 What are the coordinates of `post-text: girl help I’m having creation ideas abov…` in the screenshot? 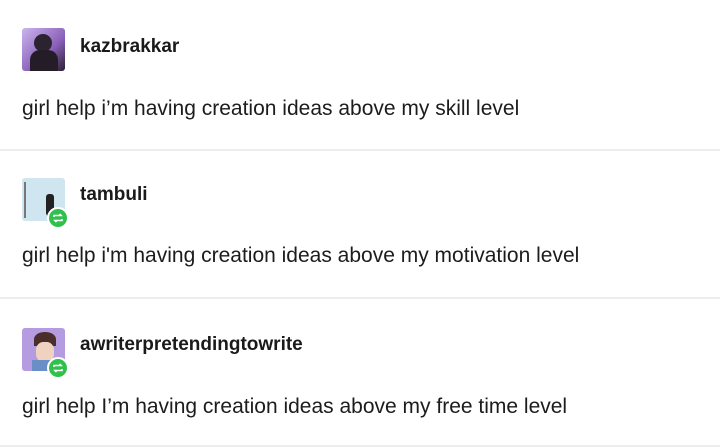 It's located at (295, 406).